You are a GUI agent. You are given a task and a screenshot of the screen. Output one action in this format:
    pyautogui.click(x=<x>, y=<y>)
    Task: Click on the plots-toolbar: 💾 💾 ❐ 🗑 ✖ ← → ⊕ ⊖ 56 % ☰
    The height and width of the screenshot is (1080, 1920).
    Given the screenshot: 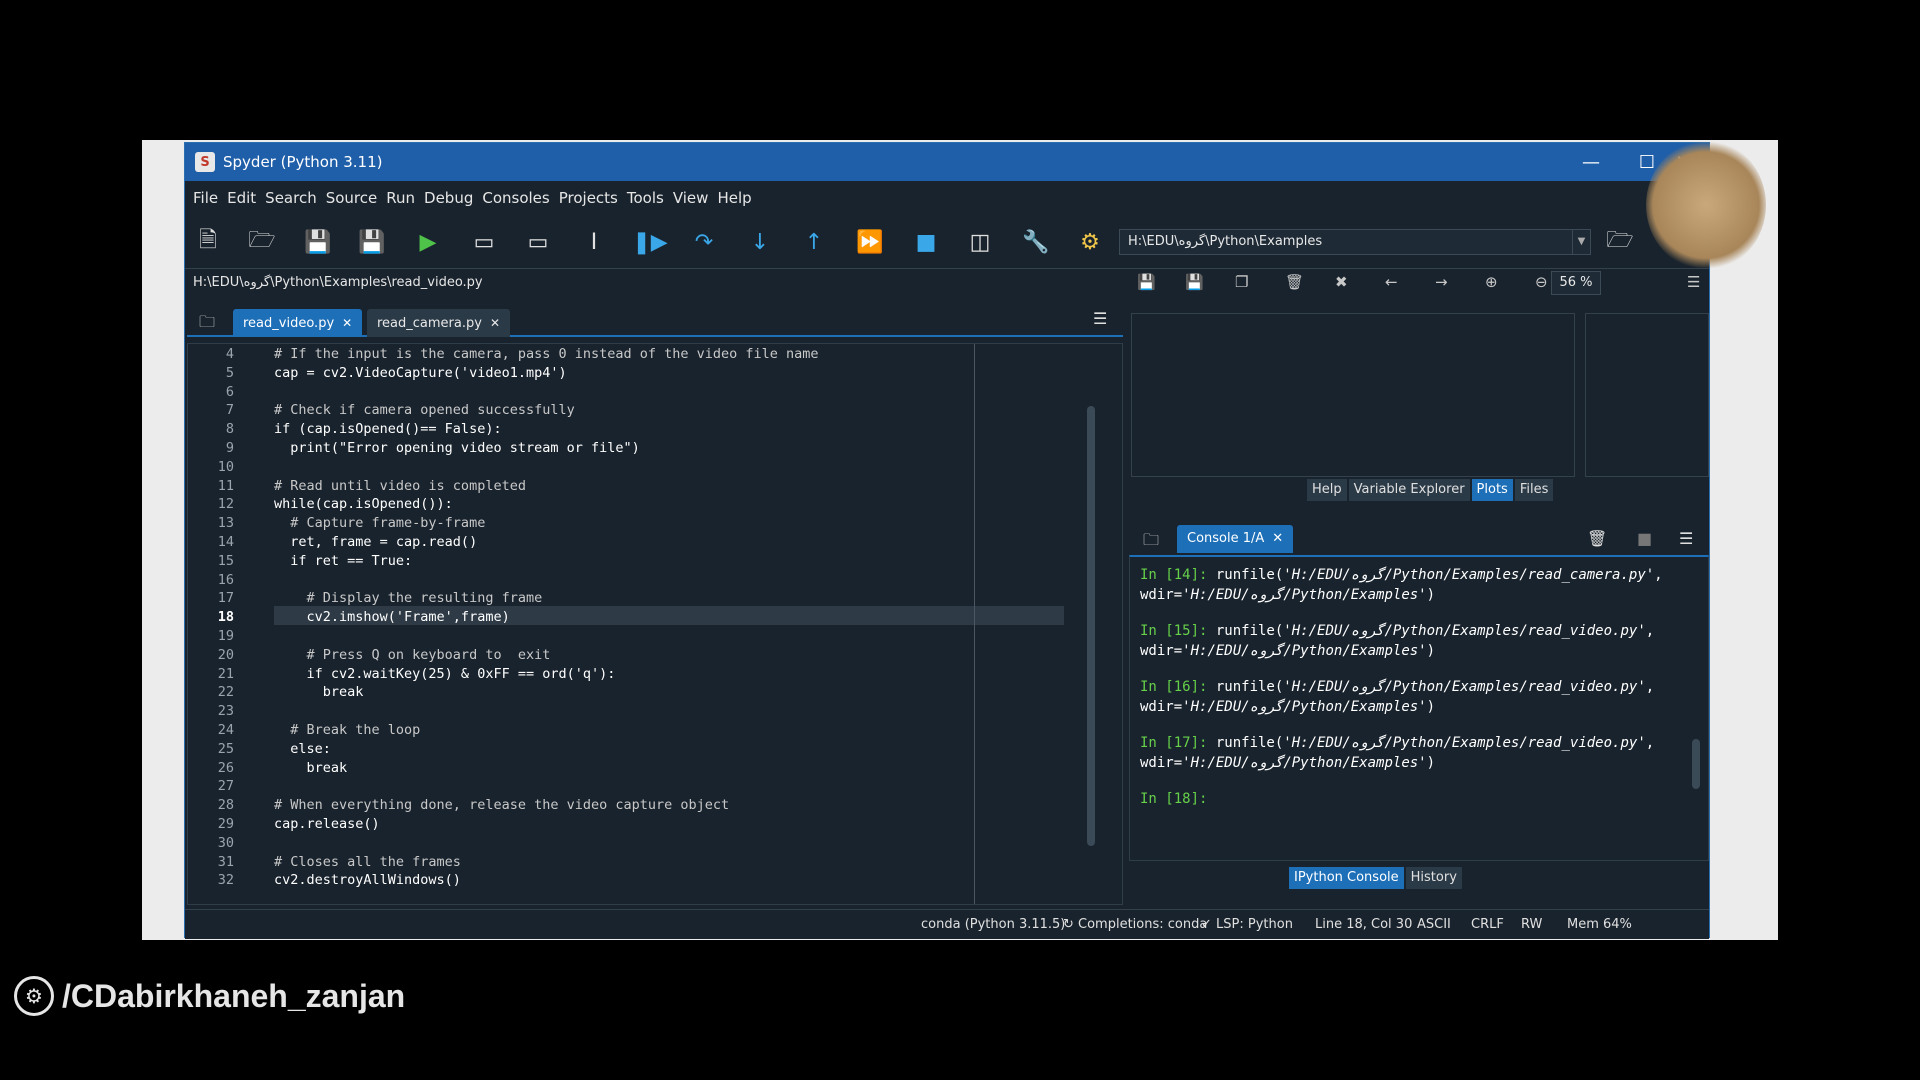 What is the action you would take?
    pyautogui.click(x=1420, y=283)
    